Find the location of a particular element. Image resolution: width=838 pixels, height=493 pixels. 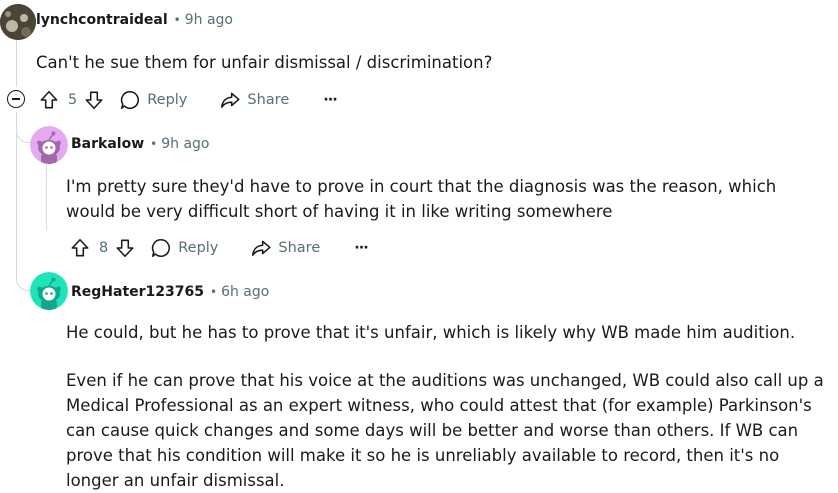

author-name: Barkalow is located at coordinates (107, 144).